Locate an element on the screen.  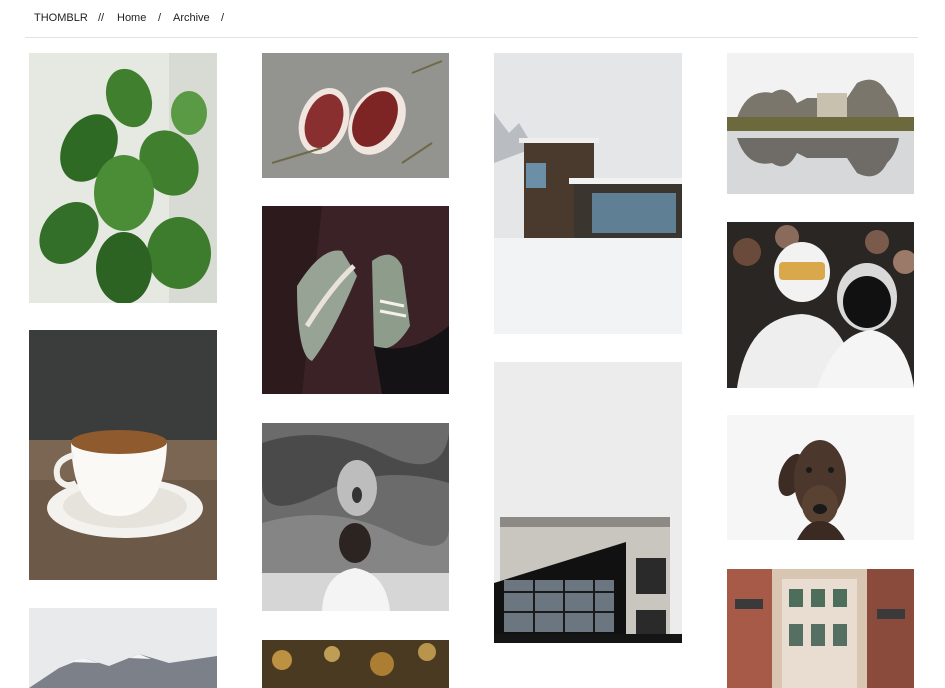
photo-venice is located at coordinates (820, 628).